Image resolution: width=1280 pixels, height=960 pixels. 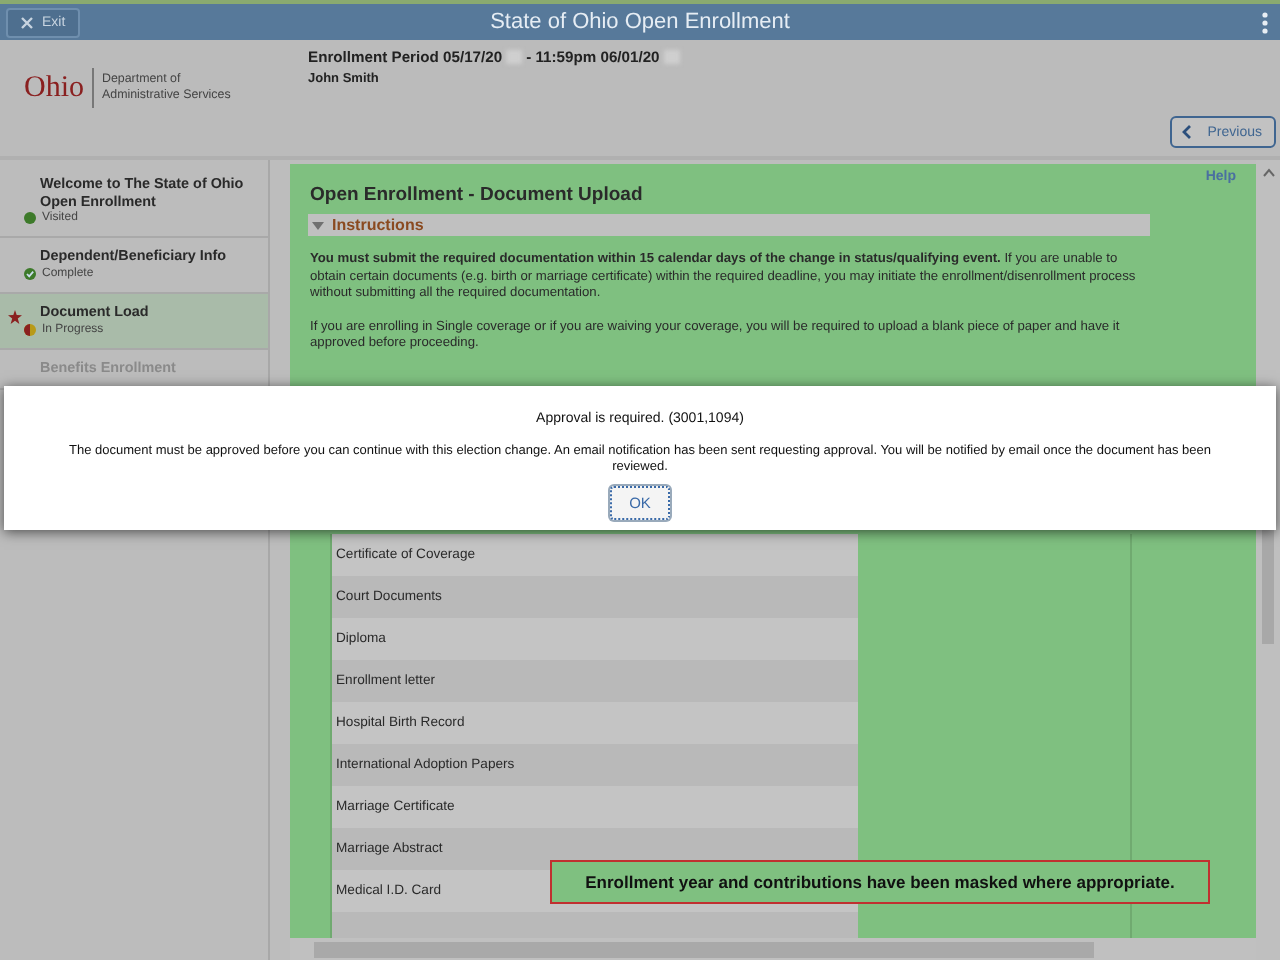 What do you see at coordinates (640, 22) in the screenshot?
I see `window-title: State of Ohio Open Enrollment` at bounding box center [640, 22].